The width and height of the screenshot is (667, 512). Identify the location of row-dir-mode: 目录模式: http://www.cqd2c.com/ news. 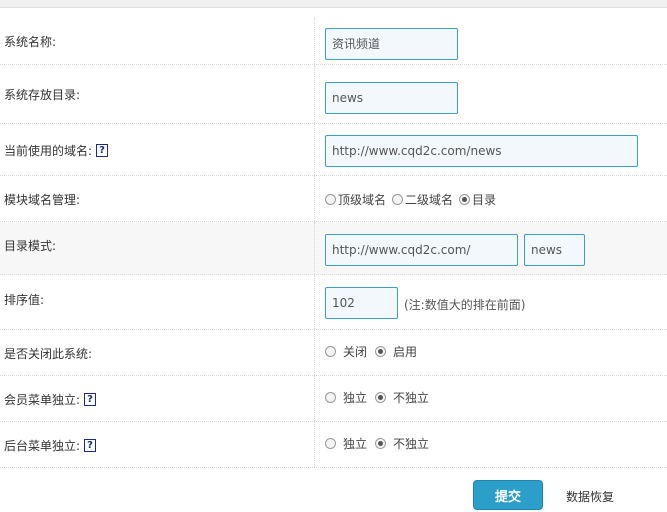
(333, 248).